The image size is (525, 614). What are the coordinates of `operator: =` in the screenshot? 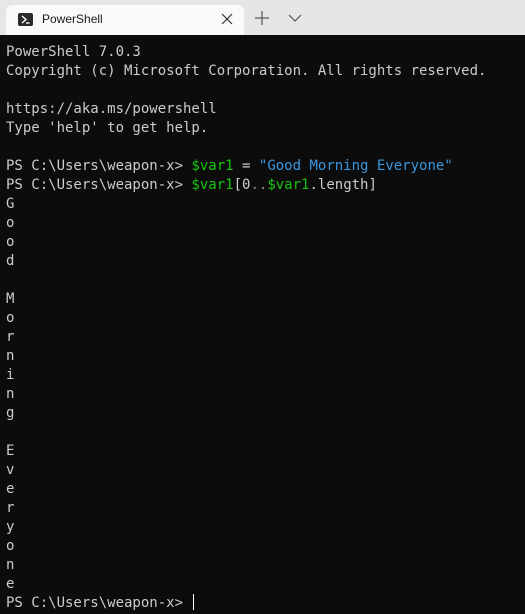 It's located at (246, 166).